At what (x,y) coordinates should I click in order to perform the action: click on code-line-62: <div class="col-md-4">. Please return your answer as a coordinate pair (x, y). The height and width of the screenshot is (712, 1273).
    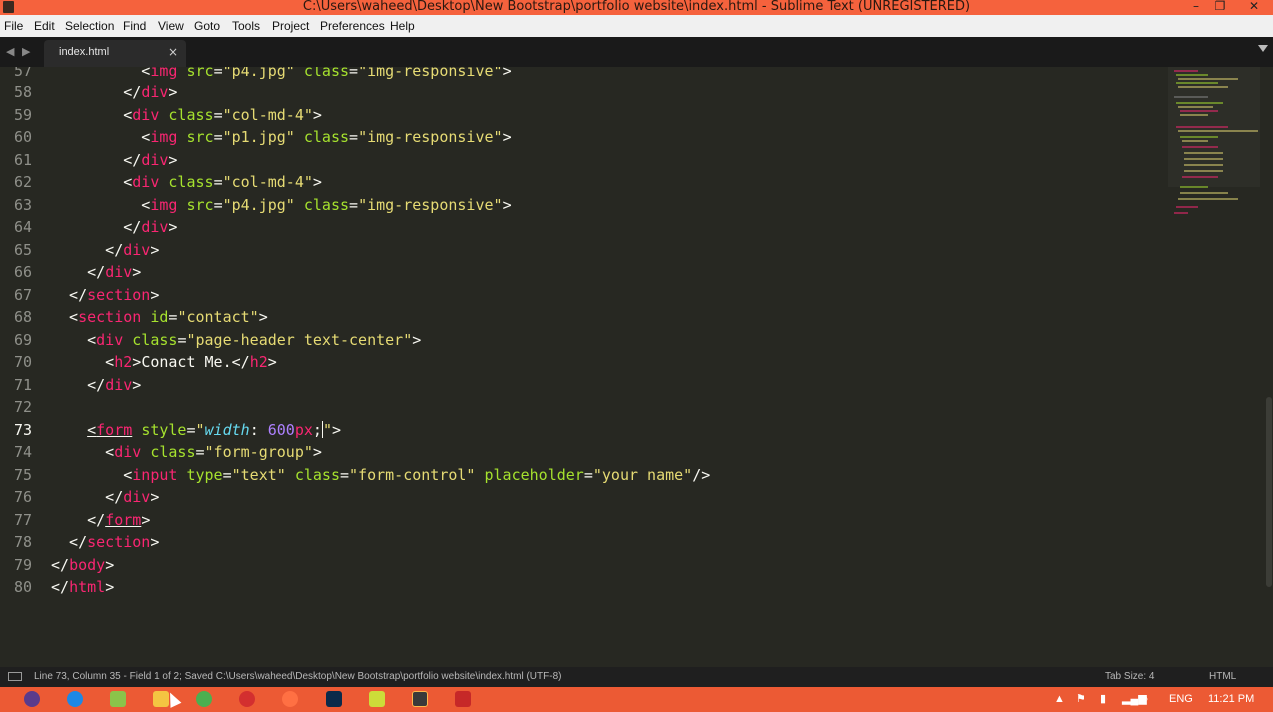
    Looking at the image, I should click on (186, 182).